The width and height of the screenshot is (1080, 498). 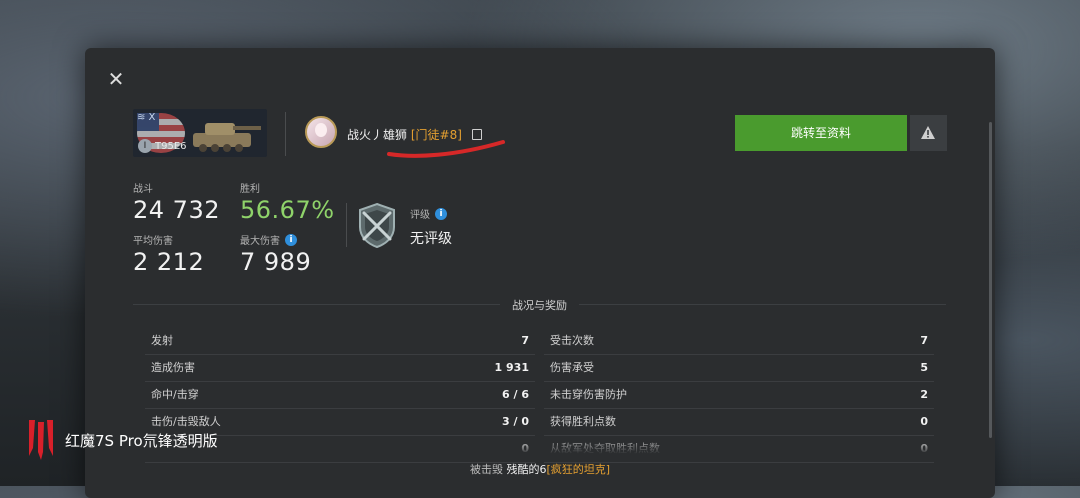 I want to click on table-row: 受击次数 7, so click(x=739, y=341).